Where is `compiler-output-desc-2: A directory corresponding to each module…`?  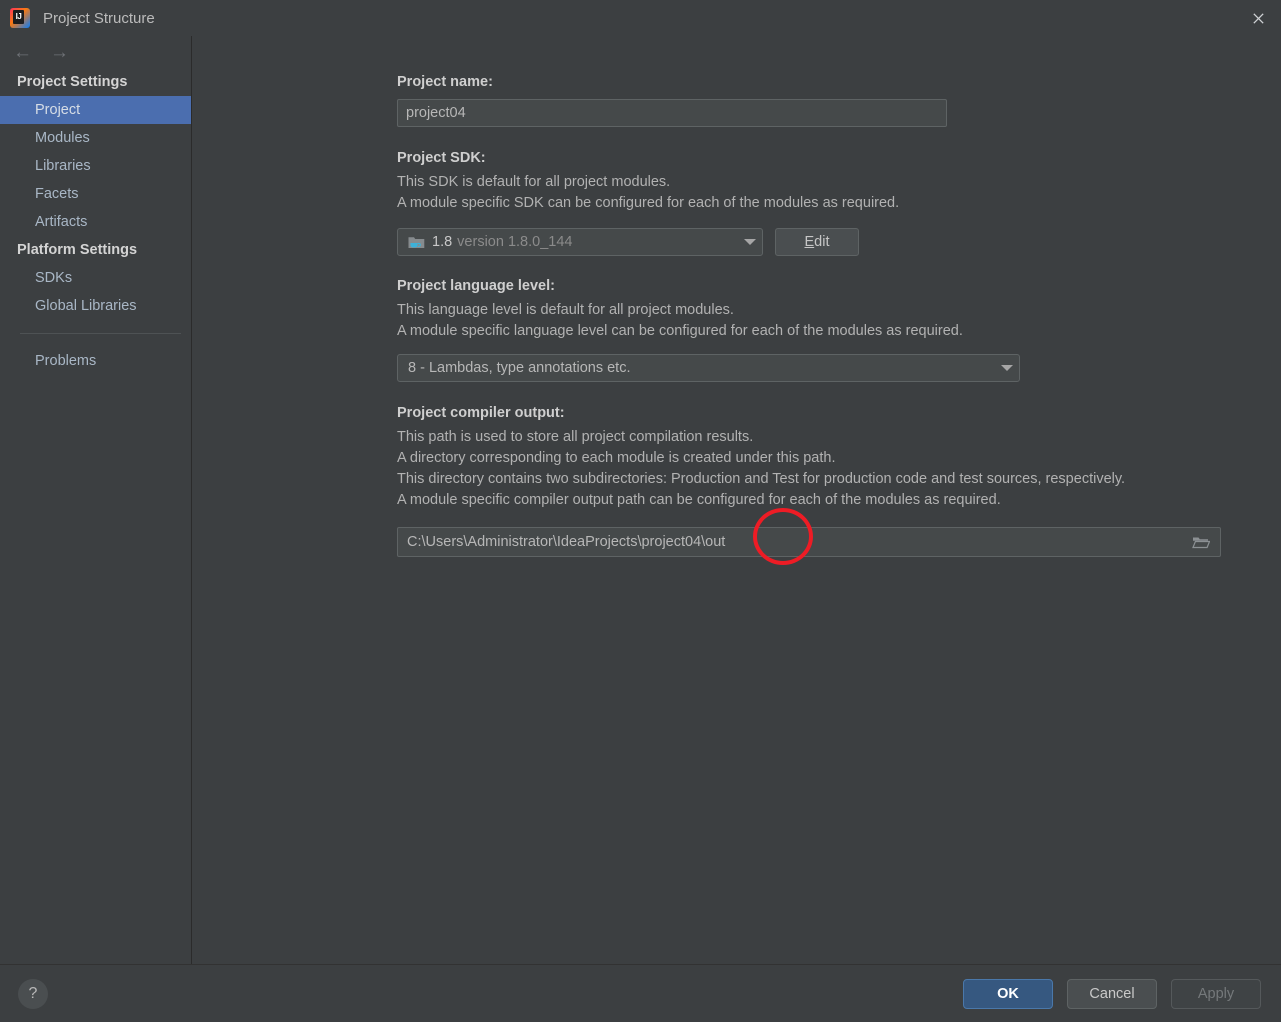
compiler-output-desc-2: A directory corresponding to each module… is located at coordinates (616, 458).